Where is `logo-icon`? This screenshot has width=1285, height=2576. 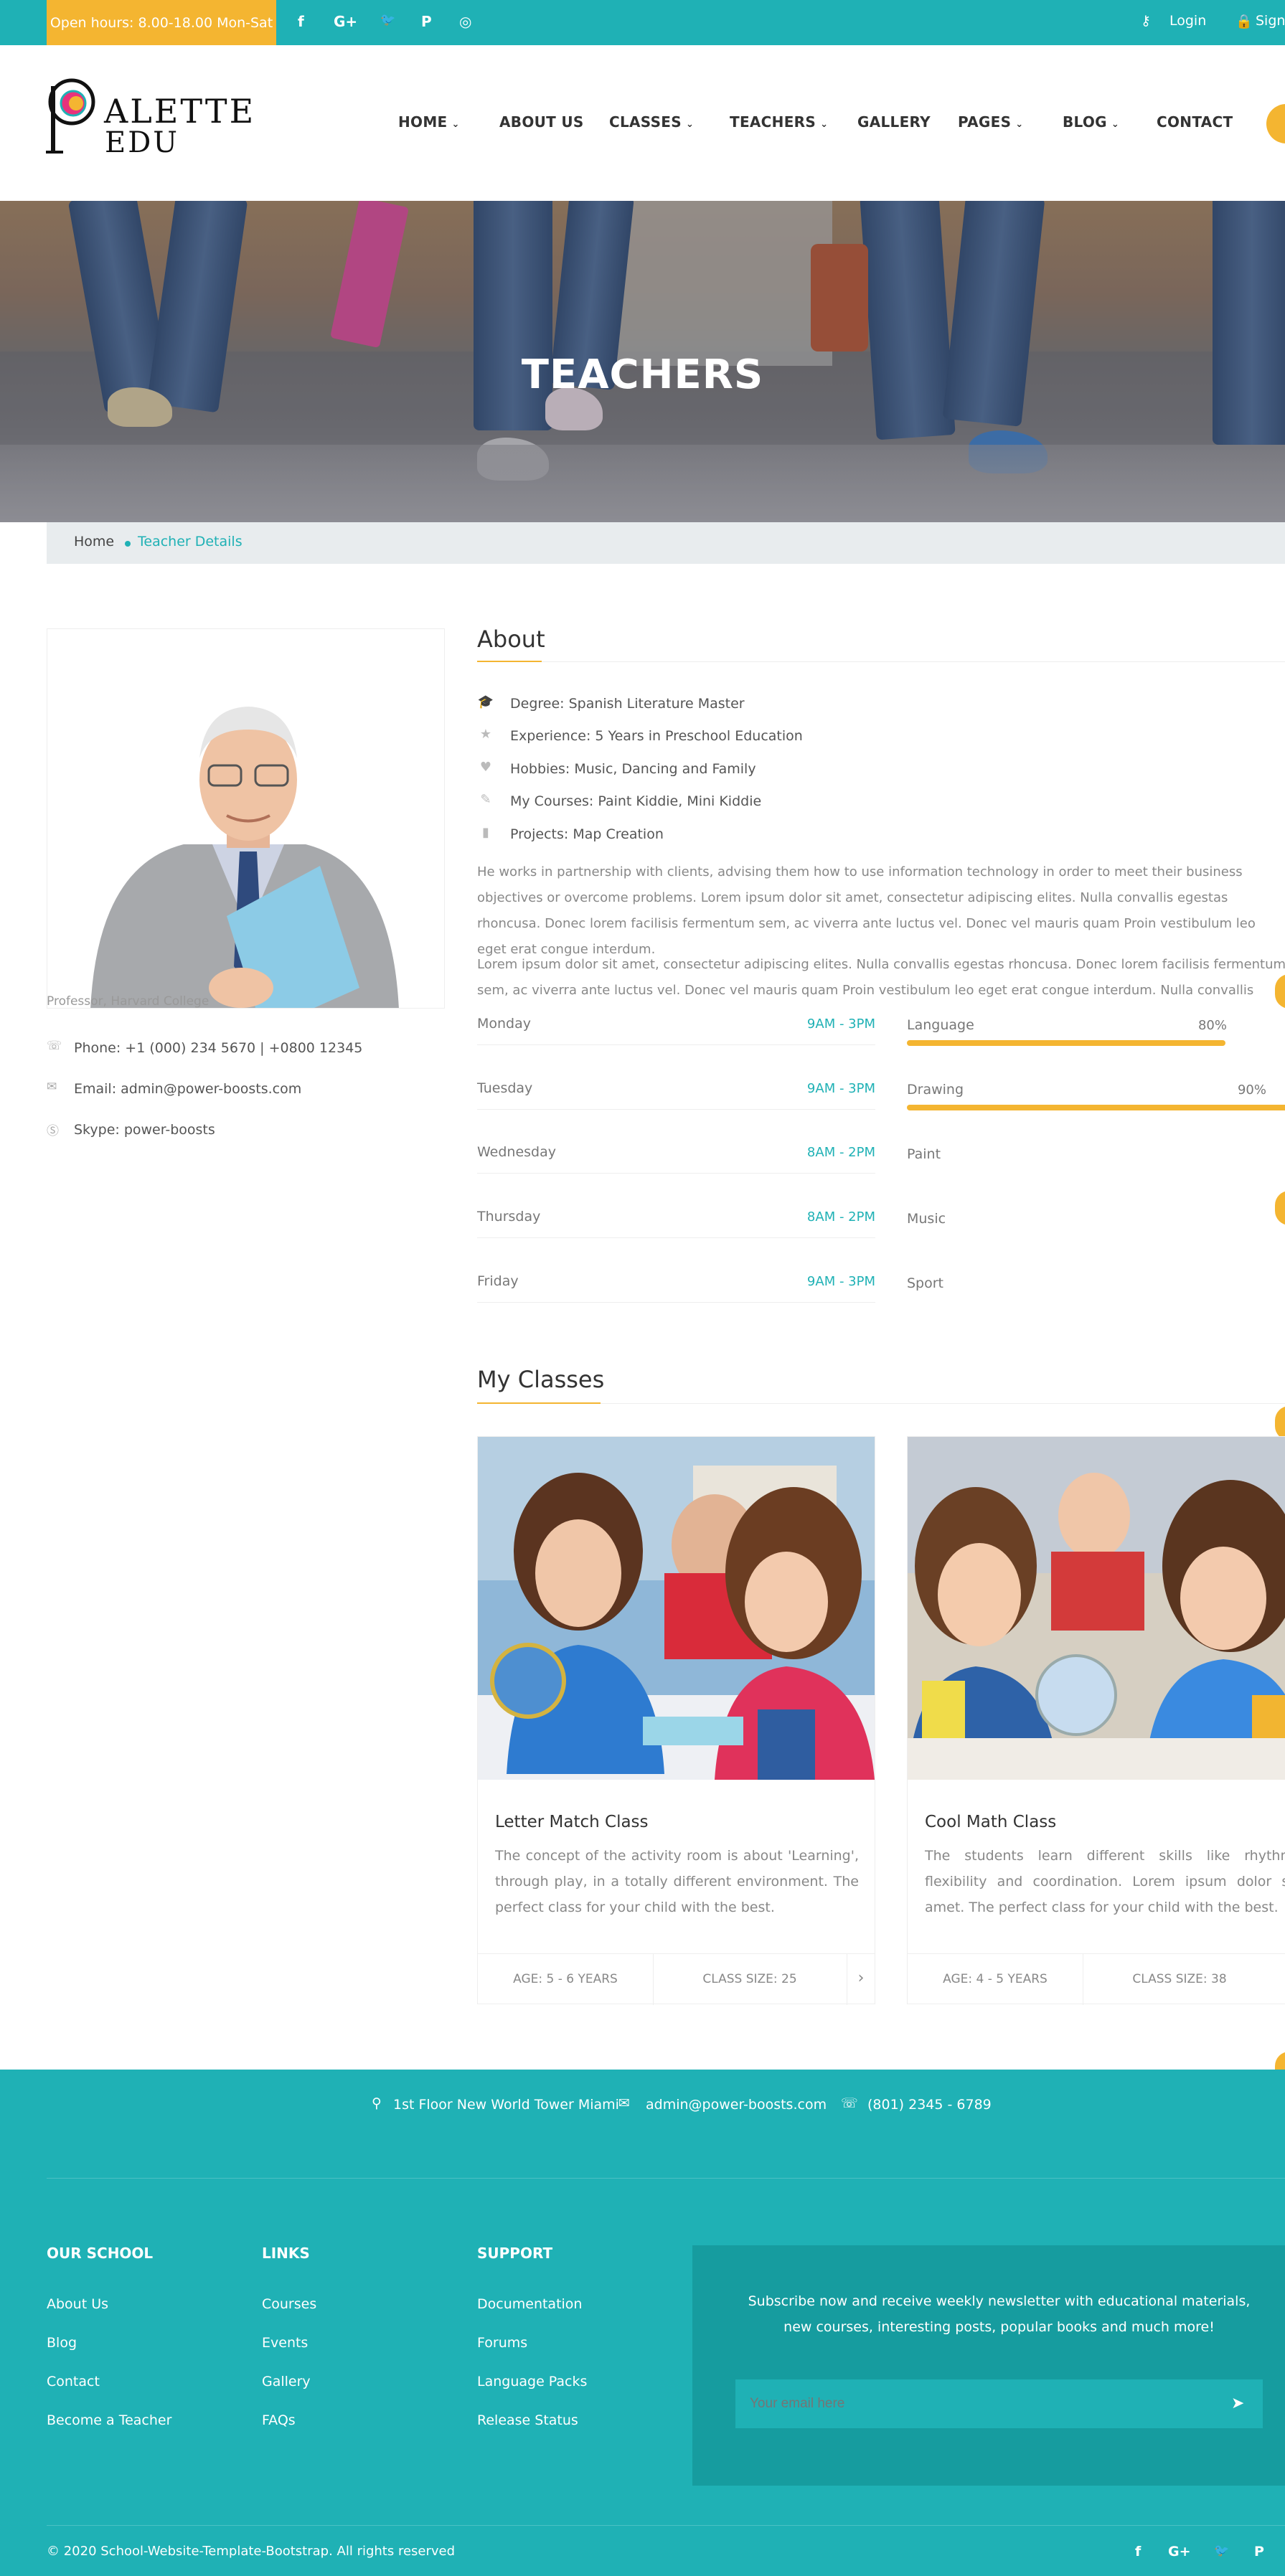 logo-icon is located at coordinates (71, 115).